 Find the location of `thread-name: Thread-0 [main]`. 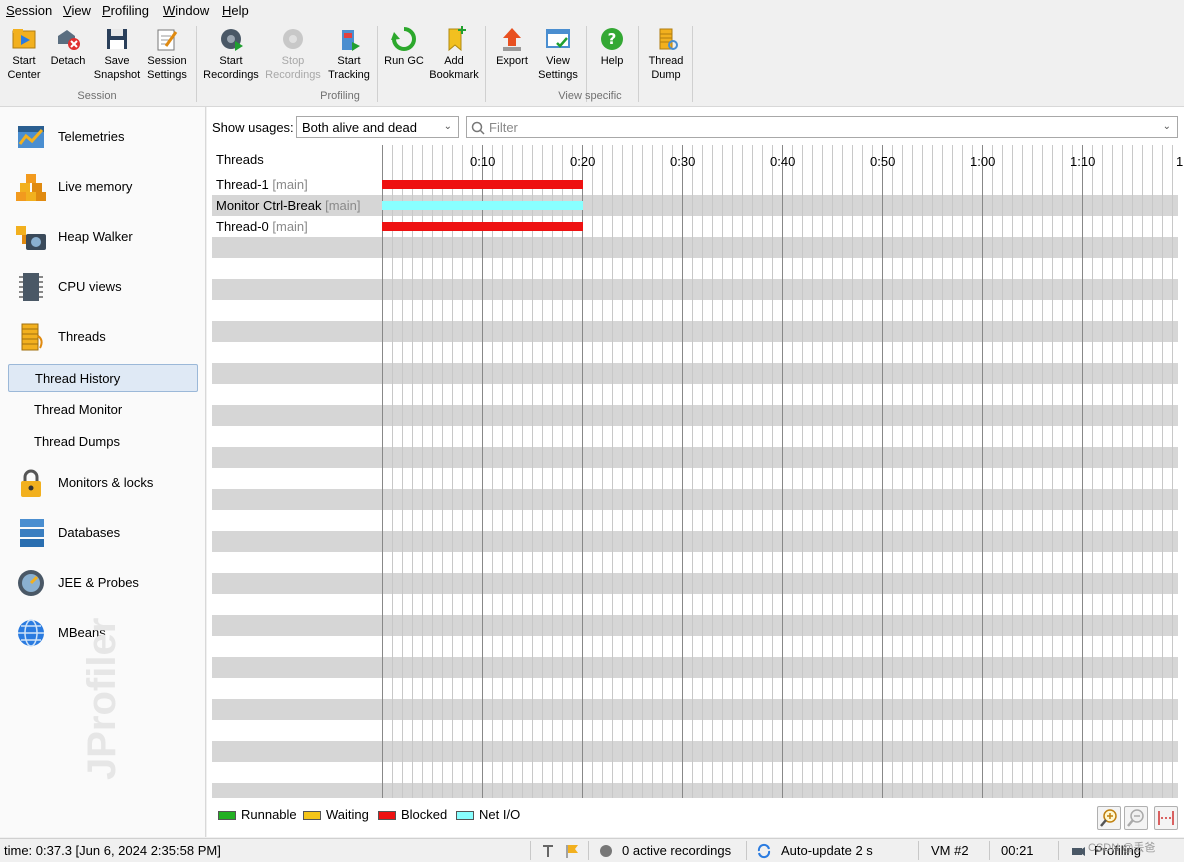

thread-name: Thread-0 [main] is located at coordinates (262, 226).